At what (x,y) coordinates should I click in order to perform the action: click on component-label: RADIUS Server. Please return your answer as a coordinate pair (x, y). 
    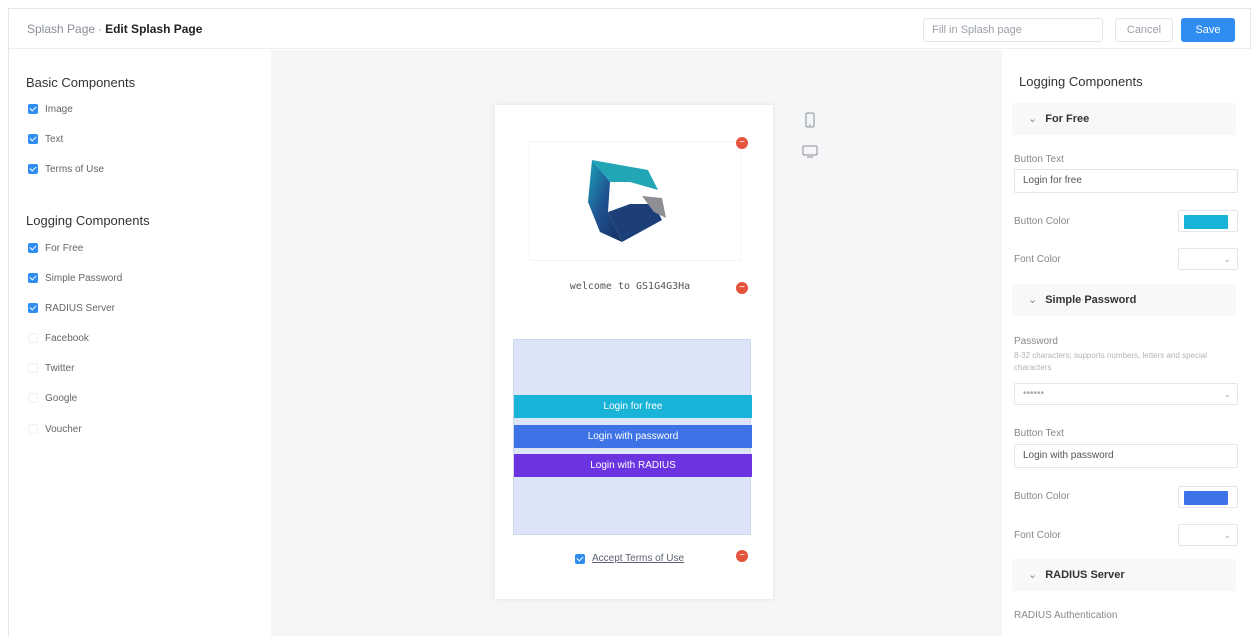
    Looking at the image, I should click on (80, 308).